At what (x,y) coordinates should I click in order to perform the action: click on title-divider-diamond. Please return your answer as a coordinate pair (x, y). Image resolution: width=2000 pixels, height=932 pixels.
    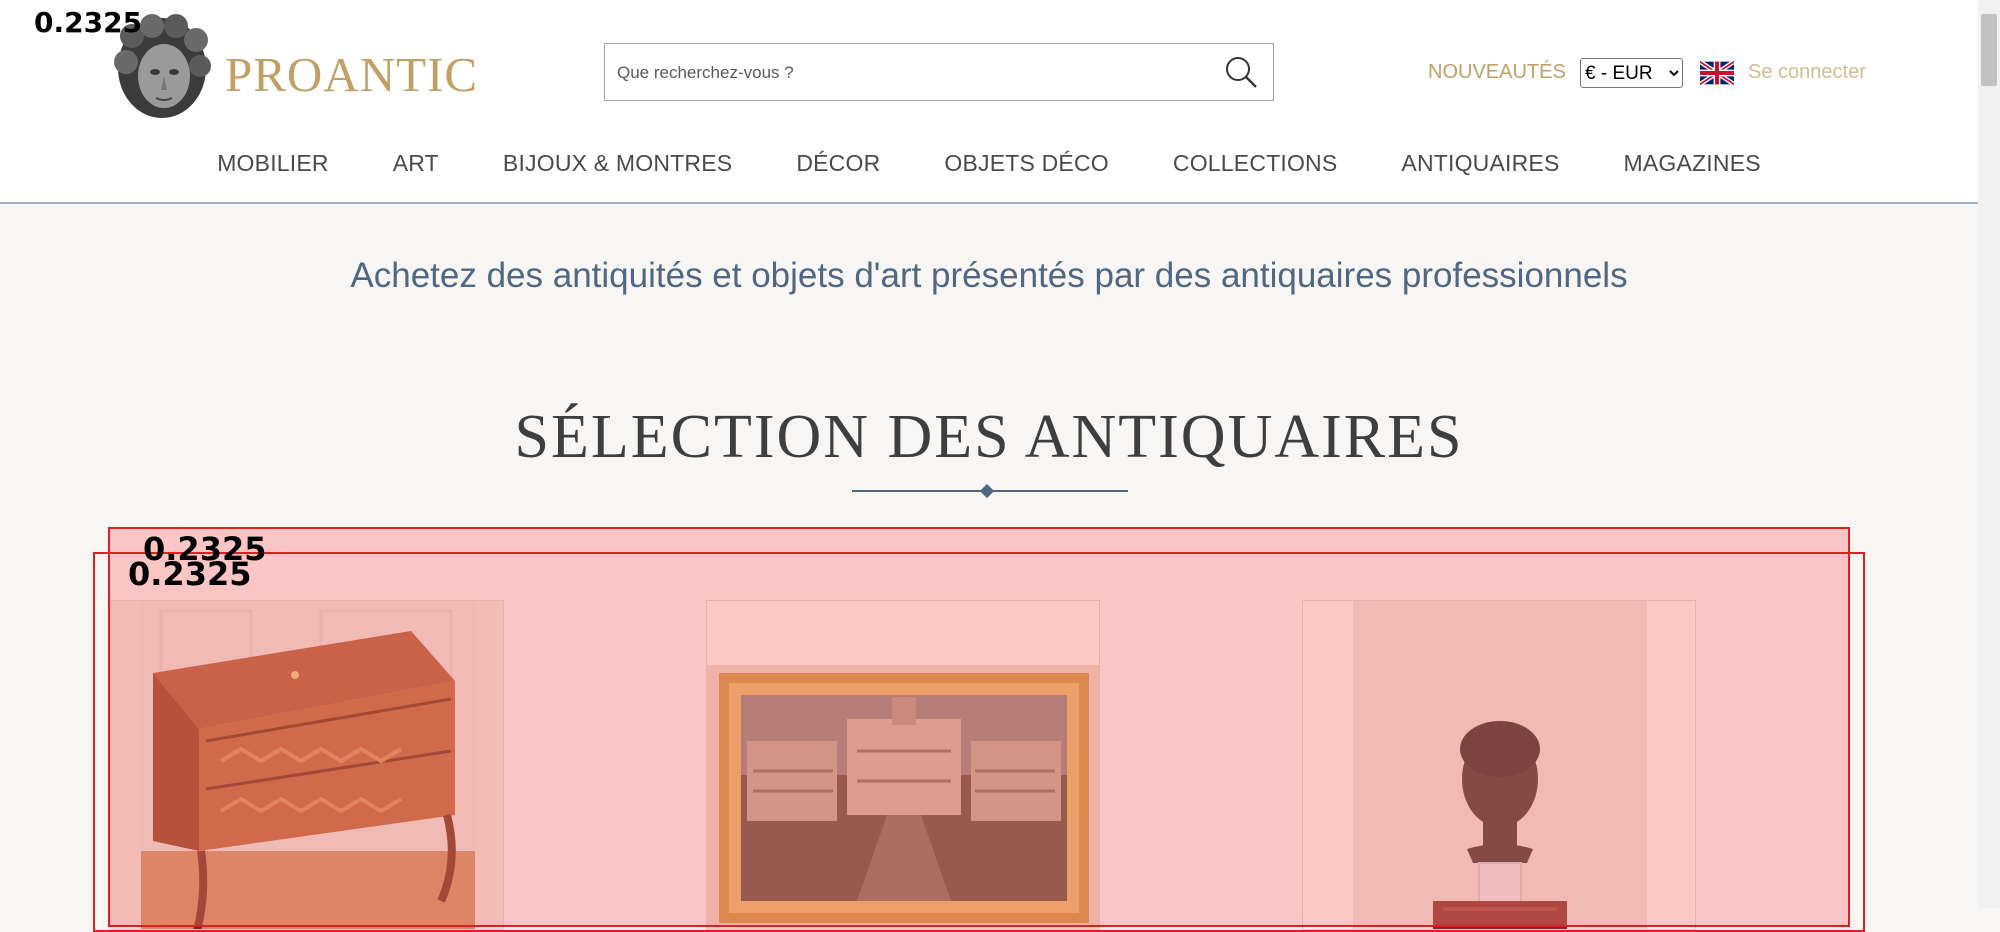
    Looking at the image, I should click on (987, 491).